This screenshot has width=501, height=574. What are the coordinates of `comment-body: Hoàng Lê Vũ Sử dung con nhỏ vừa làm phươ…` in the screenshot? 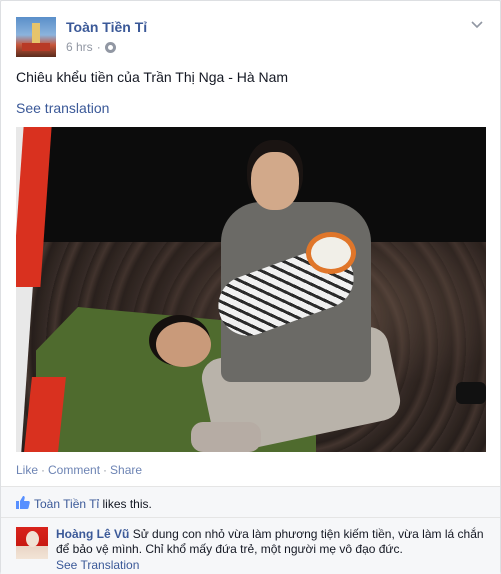 It's located at (271, 542).